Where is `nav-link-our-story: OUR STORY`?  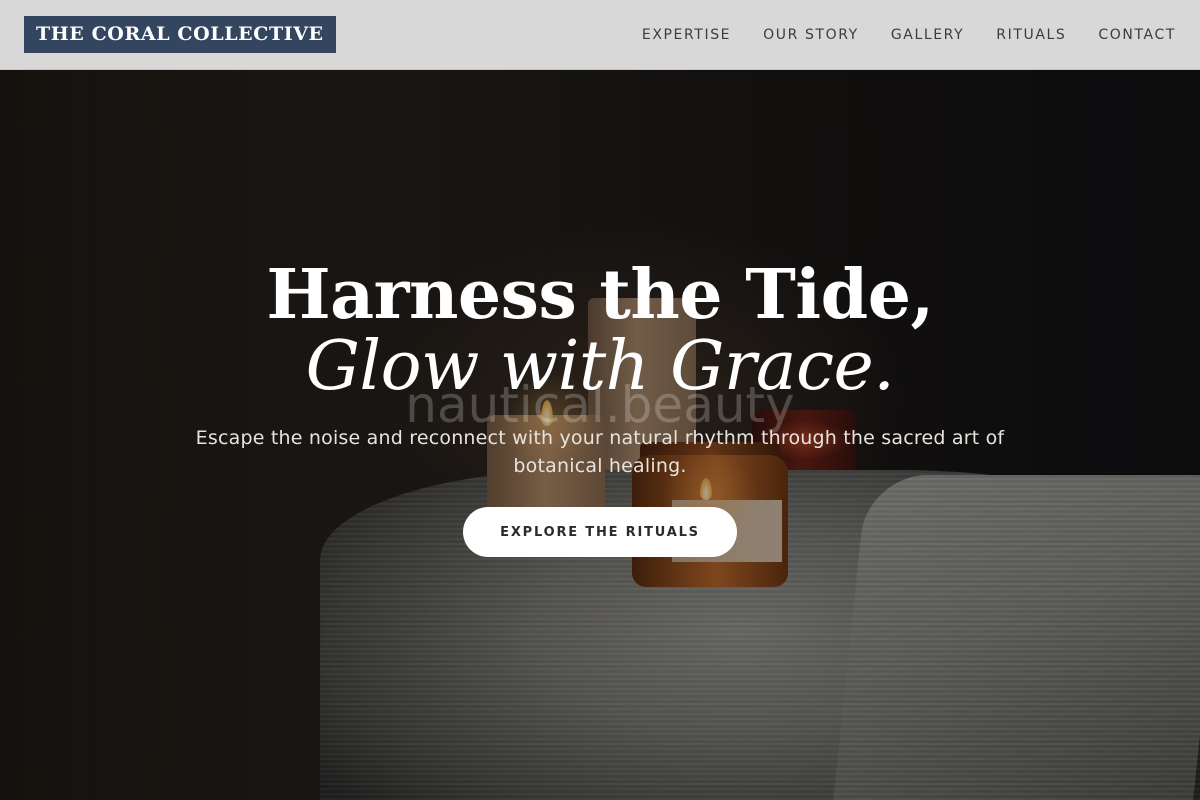 nav-link-our-story: OUR STORY is located at coordinates (811, 35).